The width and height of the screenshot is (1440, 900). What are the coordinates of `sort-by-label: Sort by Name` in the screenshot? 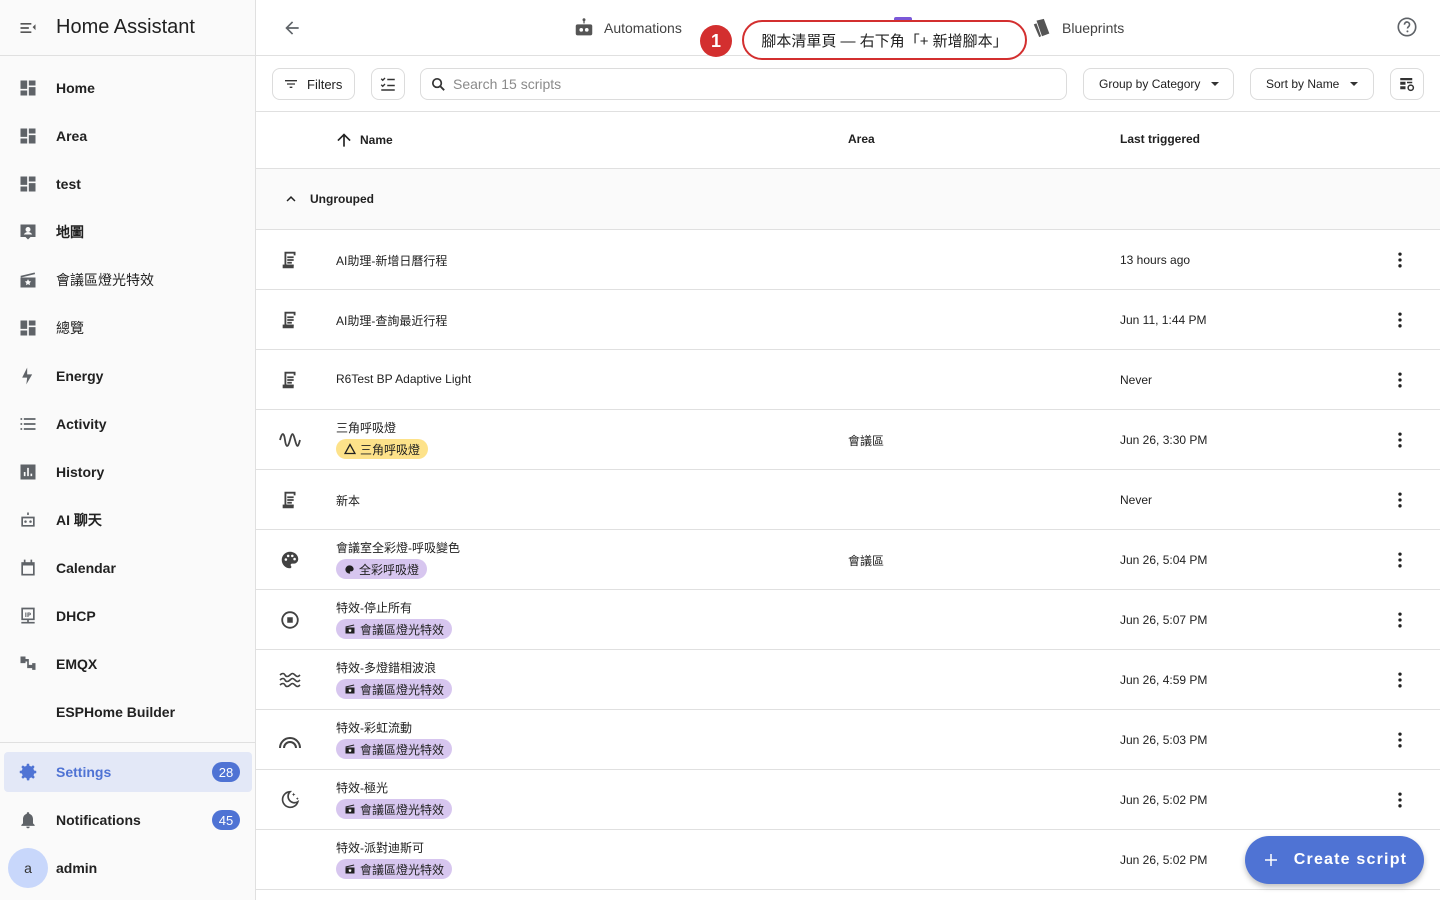 It's located at (1303, 84).